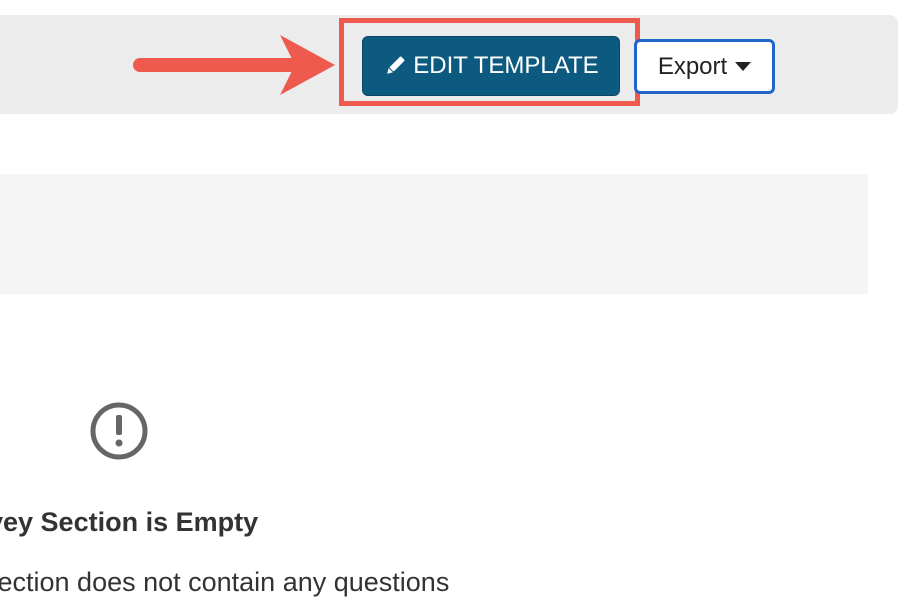  I want to click on annotation-arrow, so click(234, 65).